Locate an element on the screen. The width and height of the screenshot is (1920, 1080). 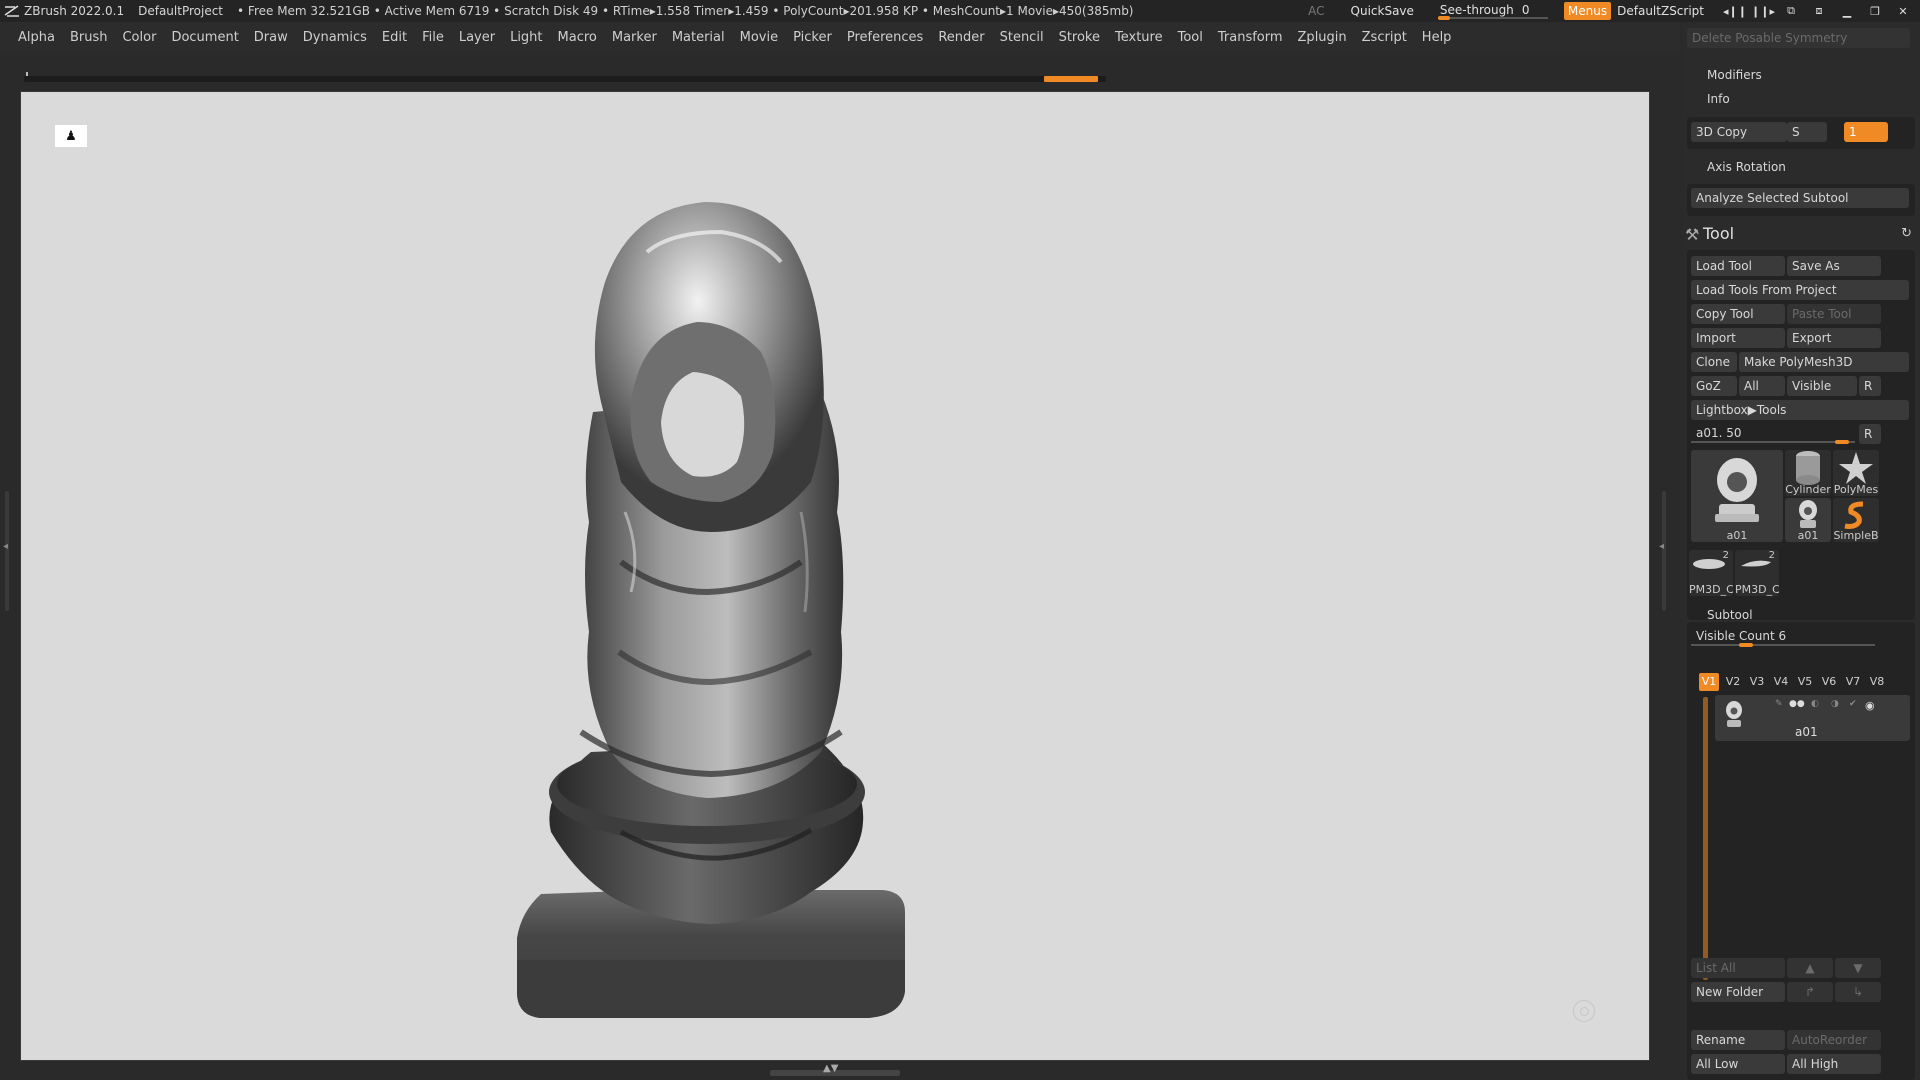
subtool-tab-v1: V1 is located at coordinates (1709, 682).